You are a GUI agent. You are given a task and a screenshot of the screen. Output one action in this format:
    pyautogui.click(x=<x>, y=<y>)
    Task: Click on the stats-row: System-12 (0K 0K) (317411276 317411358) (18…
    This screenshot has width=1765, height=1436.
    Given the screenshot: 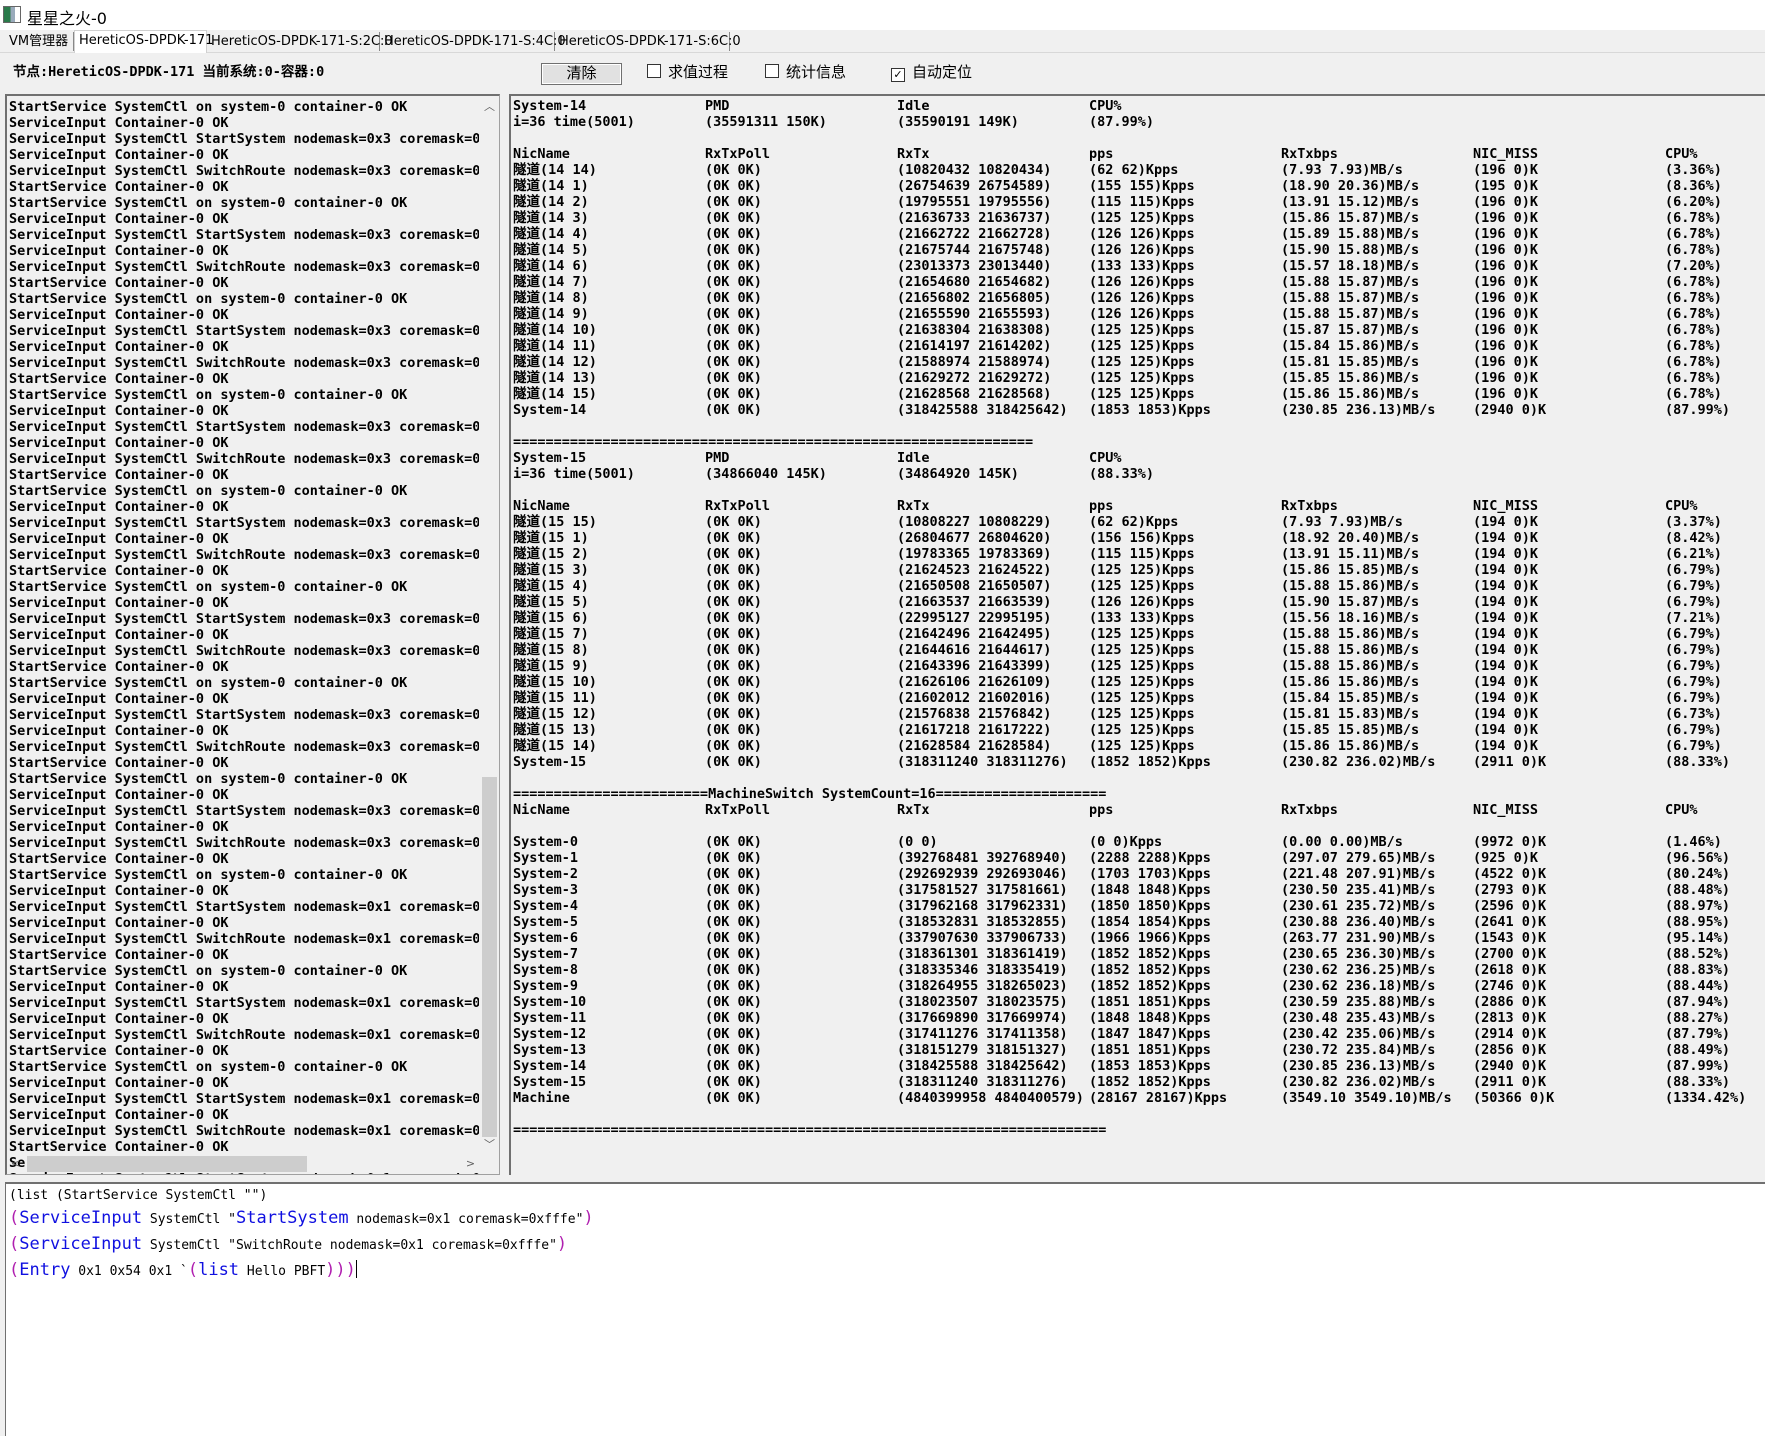 What is the action you would take?
    pyautogui.click(x=1138, y=1034)
    